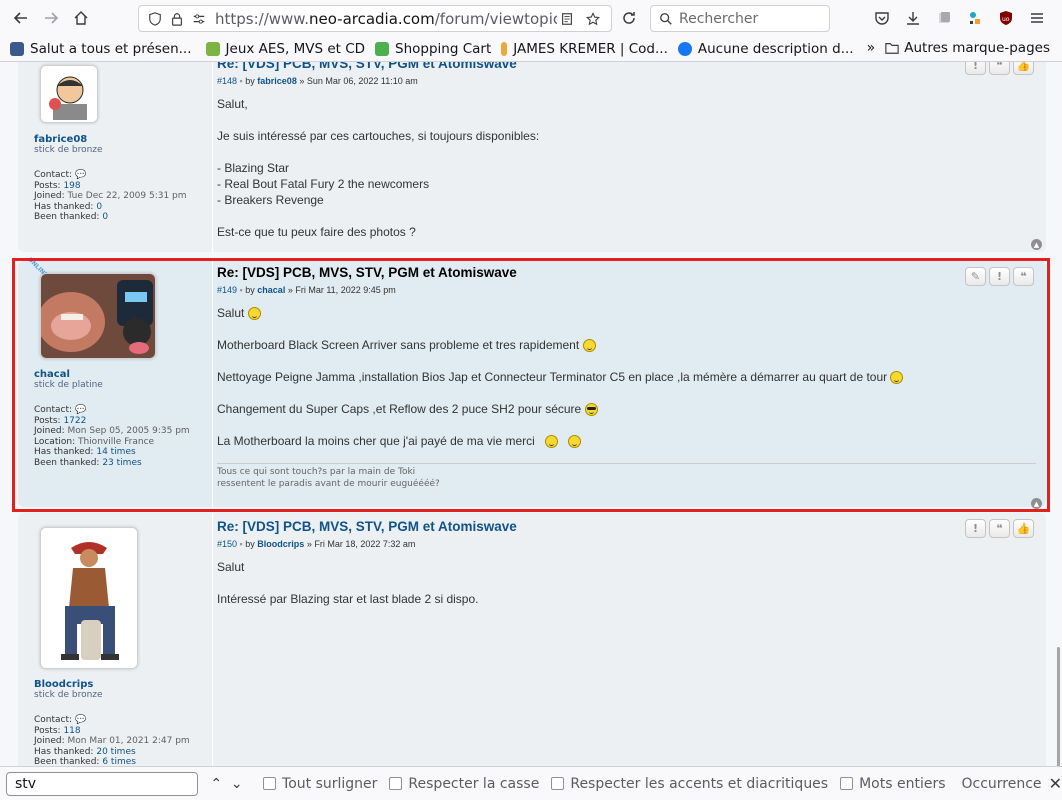 This screenshot has width=1062, height=800. What do you see at coordinates (271, 290) in the screenshot?
I see `post-author-link: chacal` at bounding box center [271, 290].